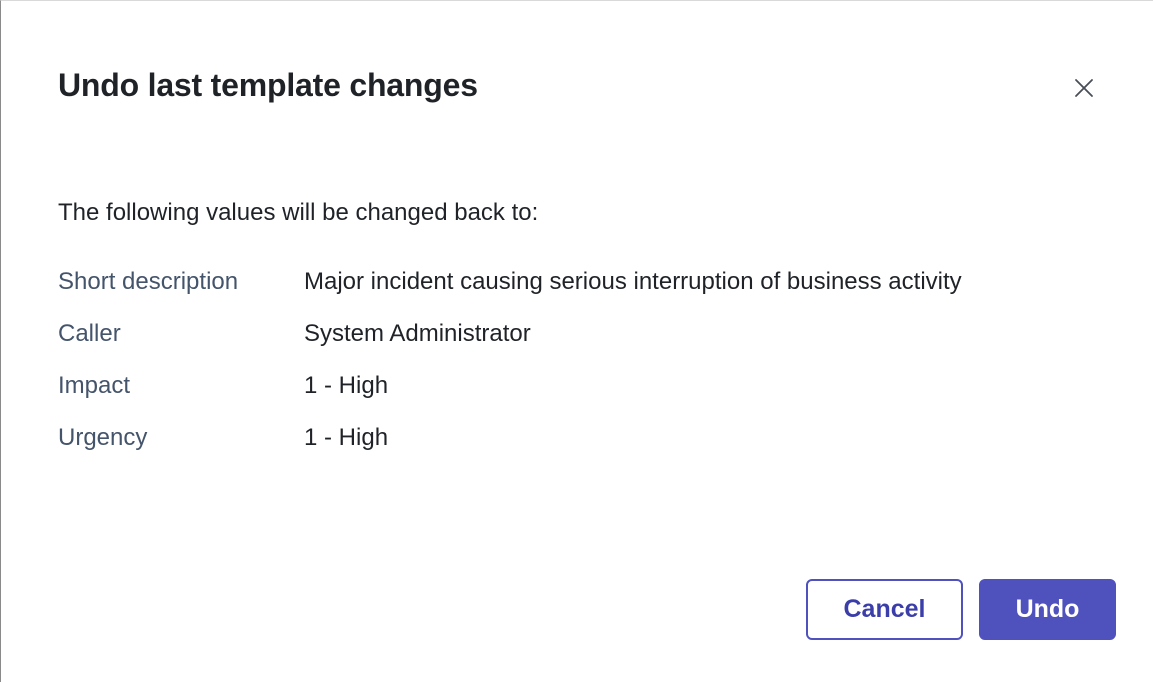 The image size is (1153, 682). Describe the element at coordinates (558, 386) in the screenshot. I see `field-row-impact: Impact 1 - High` at that location.